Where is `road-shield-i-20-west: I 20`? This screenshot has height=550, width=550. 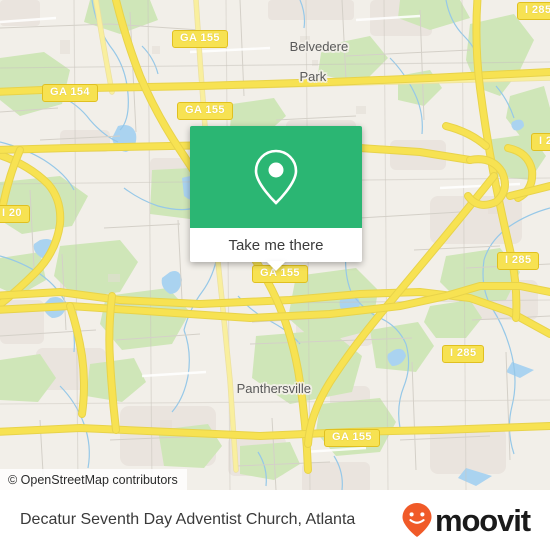
road-shield-i-20-west: I 20 is located at coordinates (15, 214).